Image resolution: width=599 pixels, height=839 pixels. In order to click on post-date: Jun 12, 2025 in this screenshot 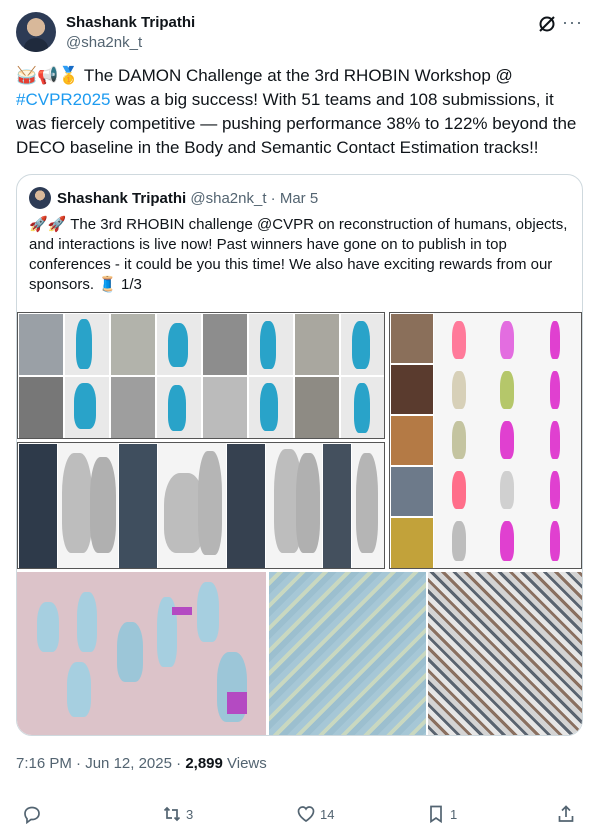, I will do `click(128, 763)`.